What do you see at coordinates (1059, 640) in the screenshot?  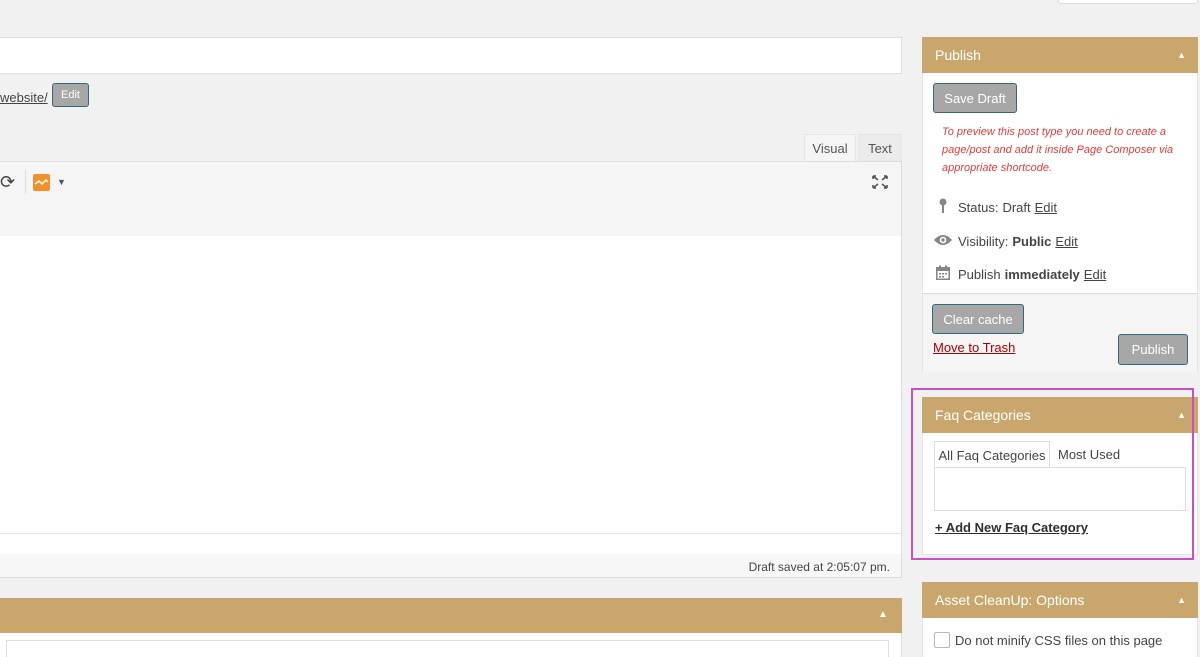 I see `minify-css-label: Do not minify CSS files on this page` at bounding box center [1059, 640].